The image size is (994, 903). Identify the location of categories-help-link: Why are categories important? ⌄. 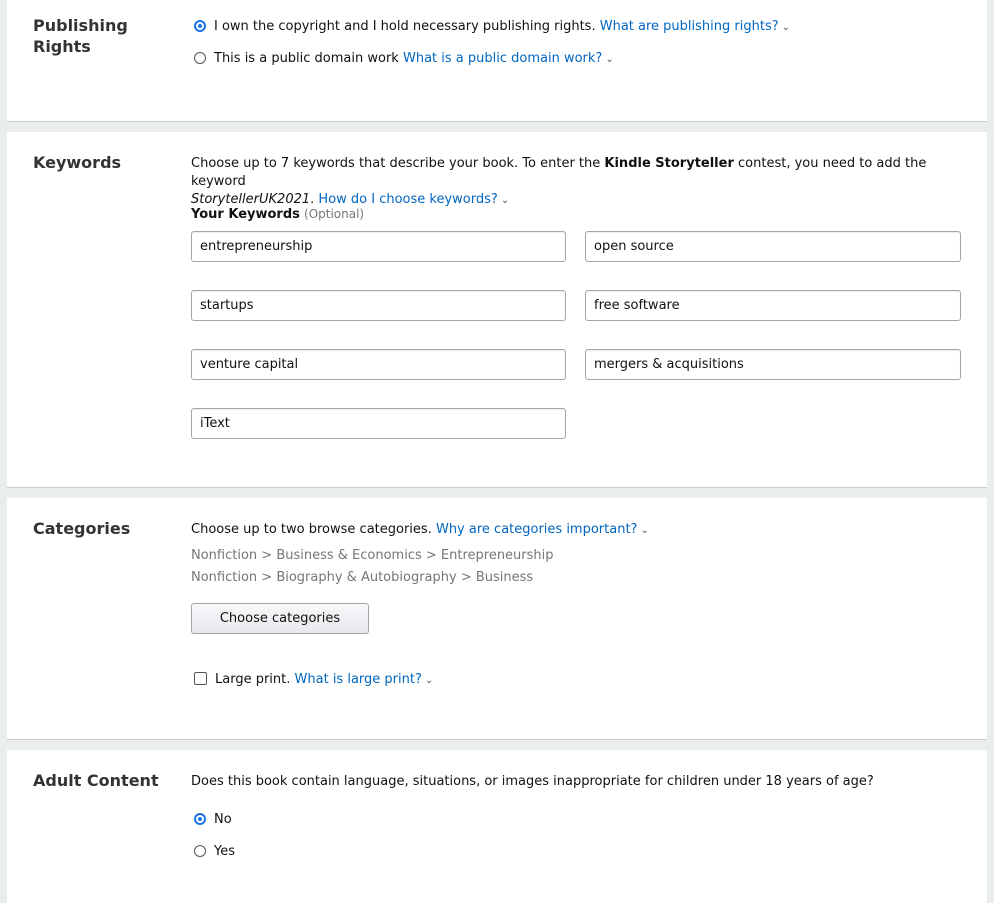
(542, 529).